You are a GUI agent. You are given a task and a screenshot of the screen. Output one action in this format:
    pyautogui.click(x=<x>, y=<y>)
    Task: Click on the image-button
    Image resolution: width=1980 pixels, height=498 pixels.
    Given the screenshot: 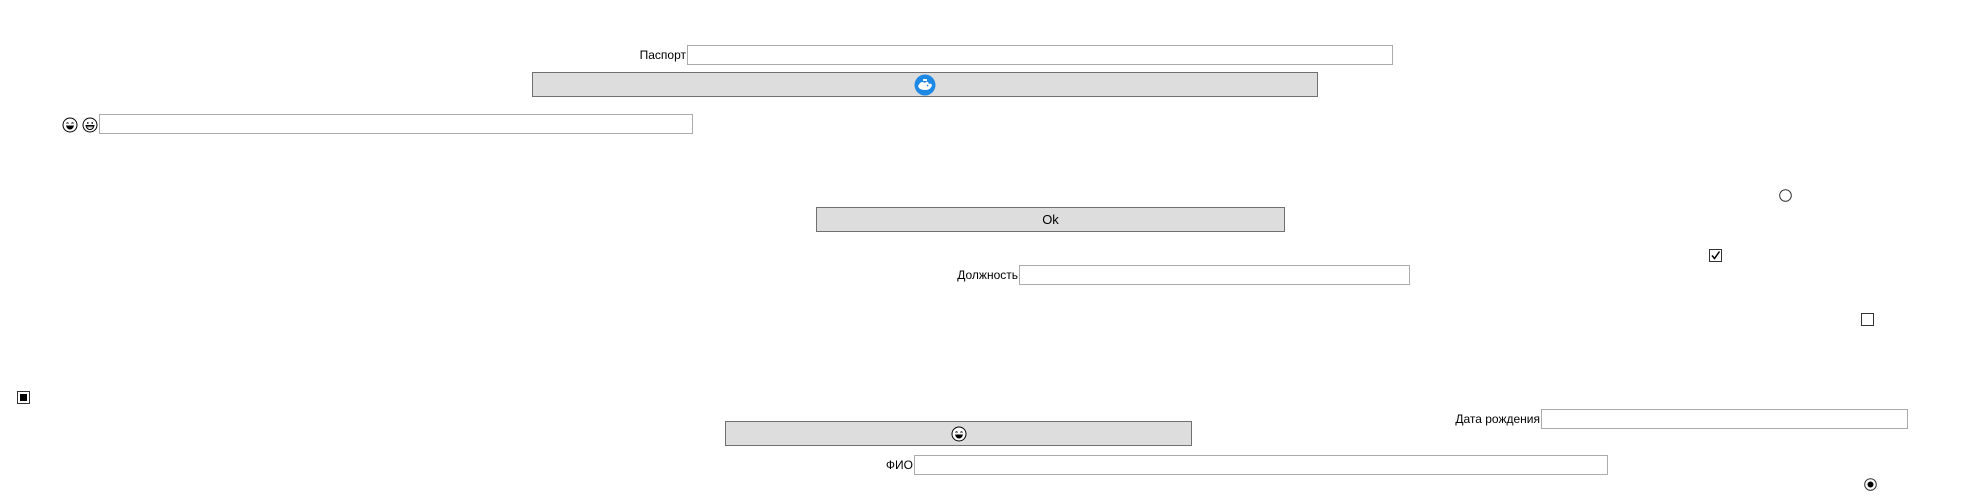 What is the action you would take?
    pyautogui.click(x=925, y=84)
    